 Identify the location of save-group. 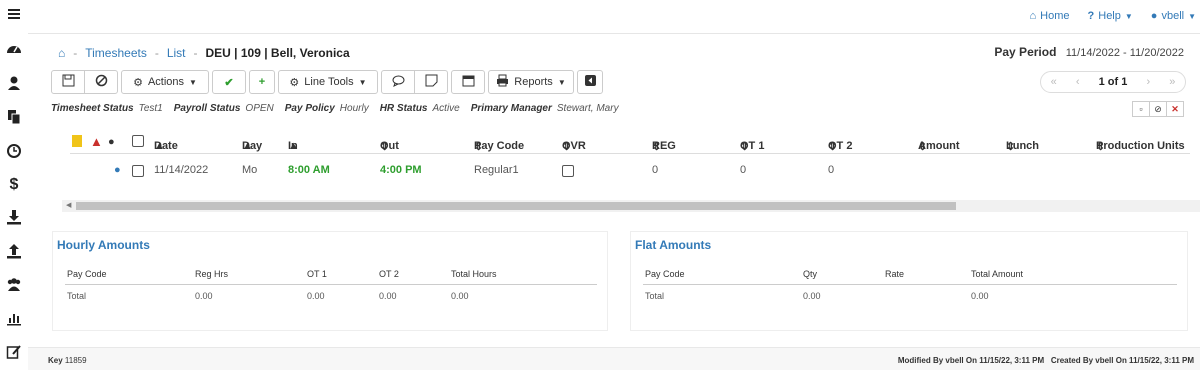
(84, 82).